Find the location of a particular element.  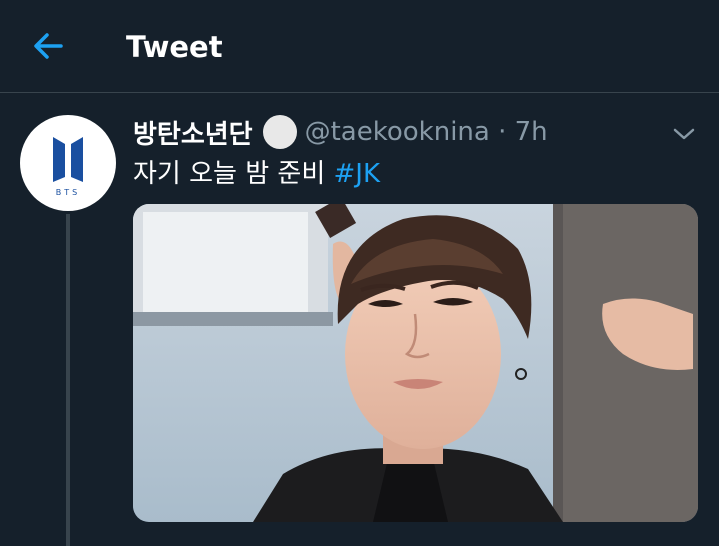

badge-icon is located at coordinates (279, 132).